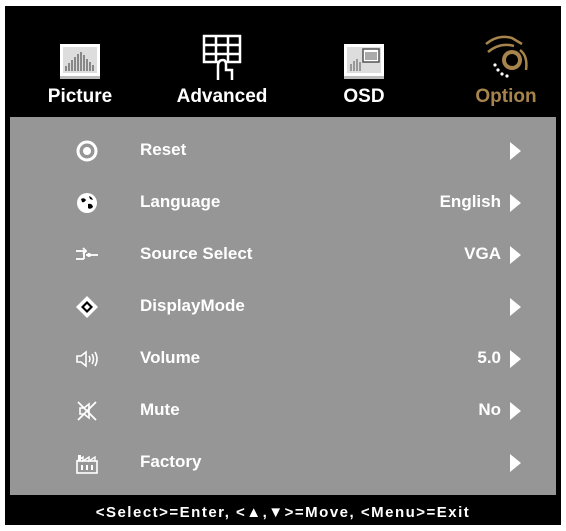 The height and width of the screenshot is (531, 566). Describe the element at coordinates (222, 57) in the screenshot. I see `advanced-grid-hand-icon` at that location.